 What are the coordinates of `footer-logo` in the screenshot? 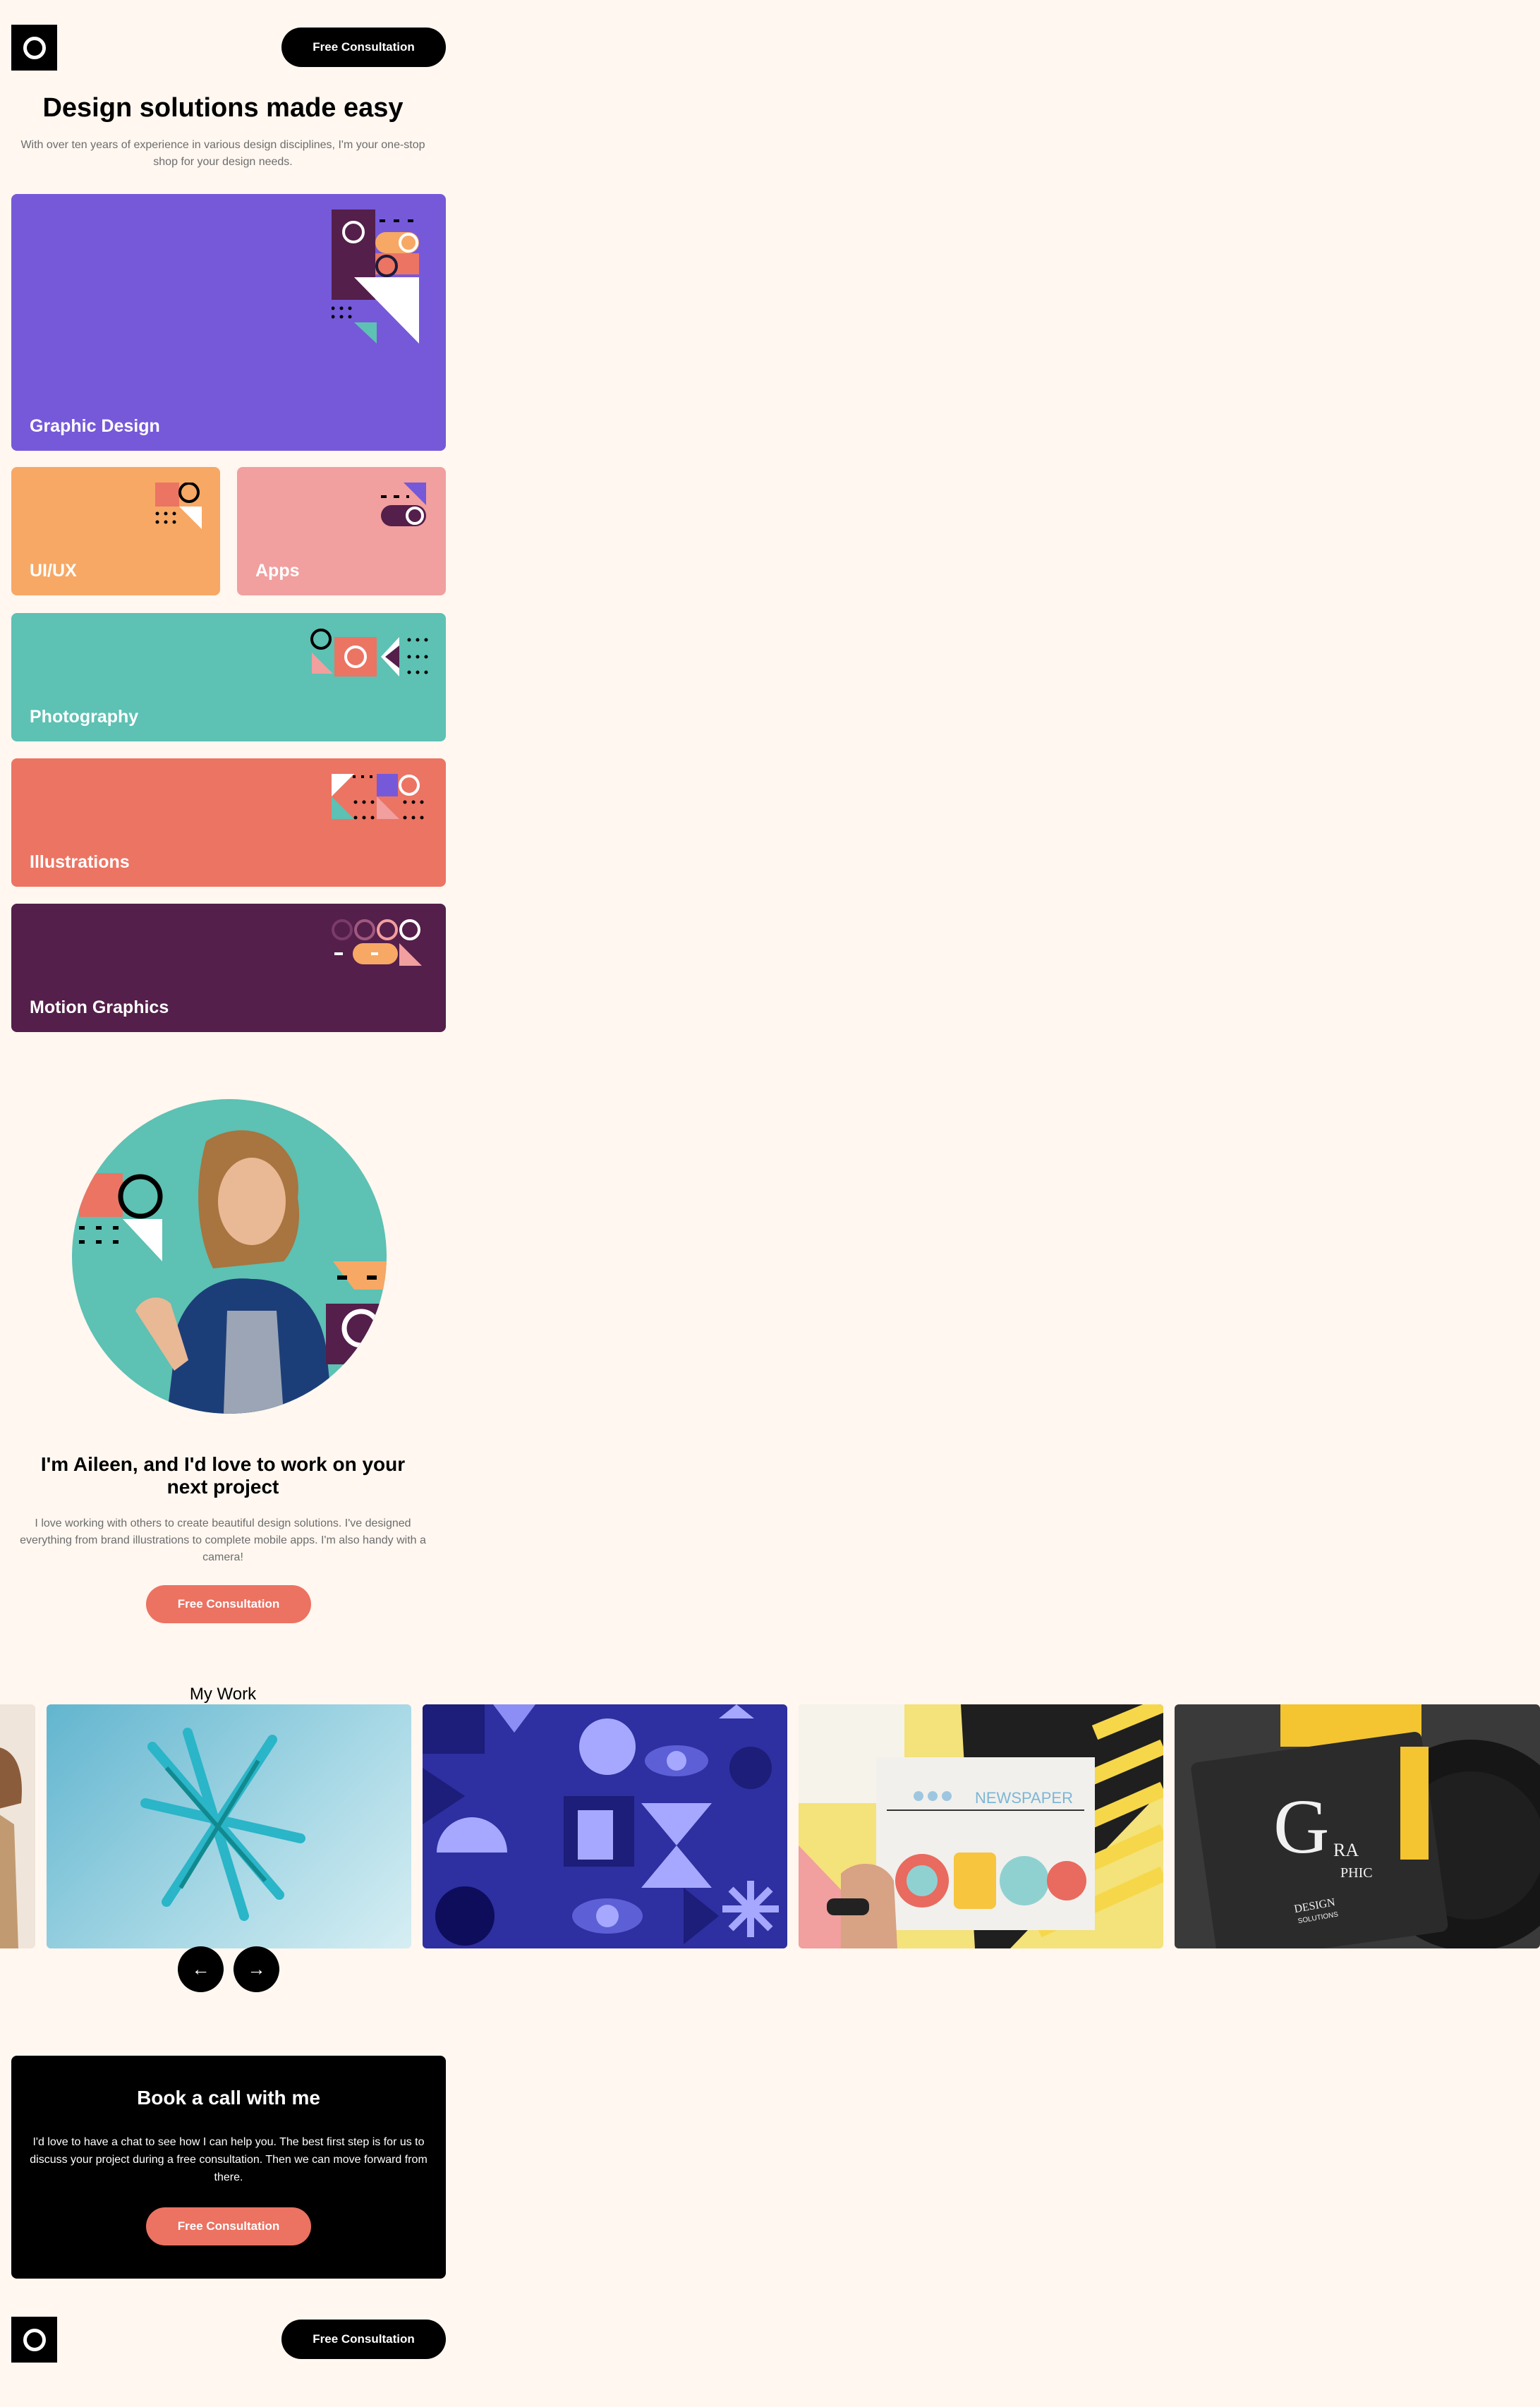 It's located at (34, 2340).